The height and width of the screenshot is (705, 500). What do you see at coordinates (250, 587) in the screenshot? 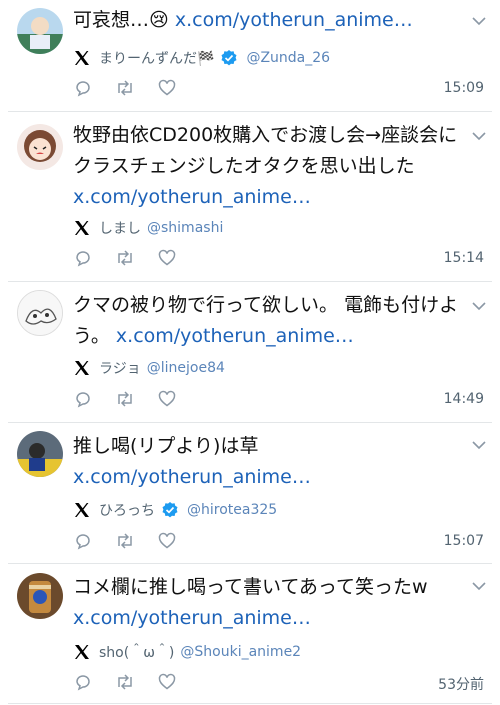
I see `post-body: コメ欄に推し喝って書いてあって笑ったw` at bounding box center [250, 587].